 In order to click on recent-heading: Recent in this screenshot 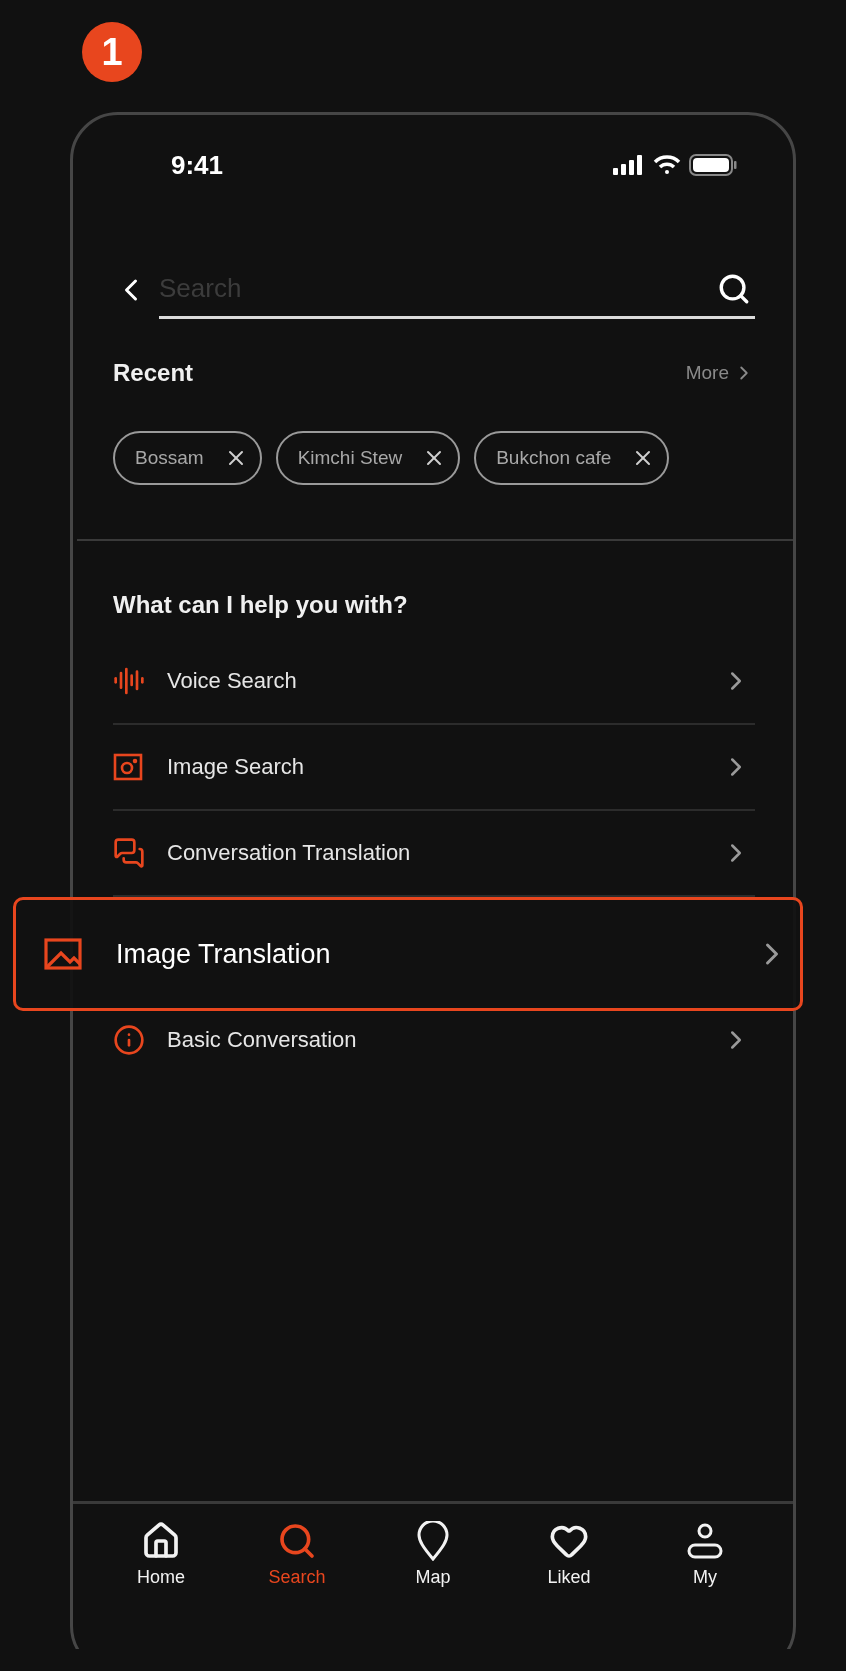, I will do `click(153, 373)`.